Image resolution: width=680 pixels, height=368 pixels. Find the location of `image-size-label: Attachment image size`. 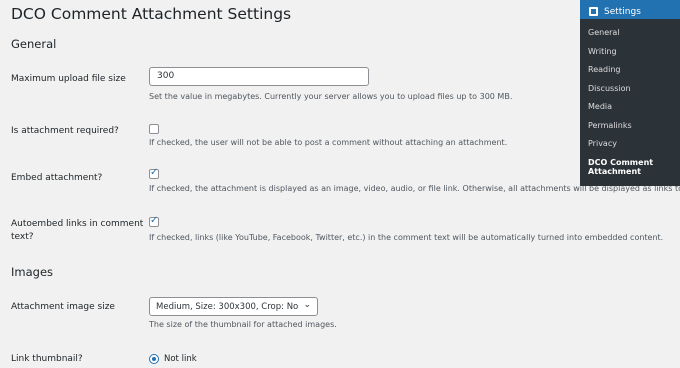

image-size-label: Attachment image size is located at coordinates (63, 307).